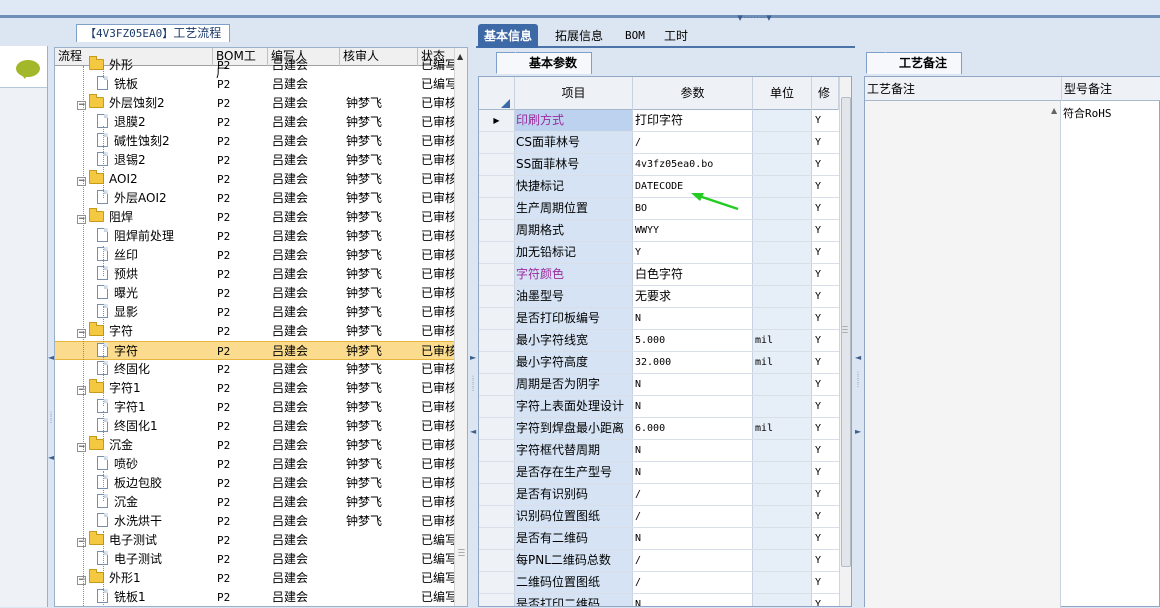 Image resolution: width=1160 pixels, height=608 pixels. What do you see at coordinates (963, 89) in the screenshot?
I see `col-header-process-remark: 工艺备注` at bounding box center [963, 89].